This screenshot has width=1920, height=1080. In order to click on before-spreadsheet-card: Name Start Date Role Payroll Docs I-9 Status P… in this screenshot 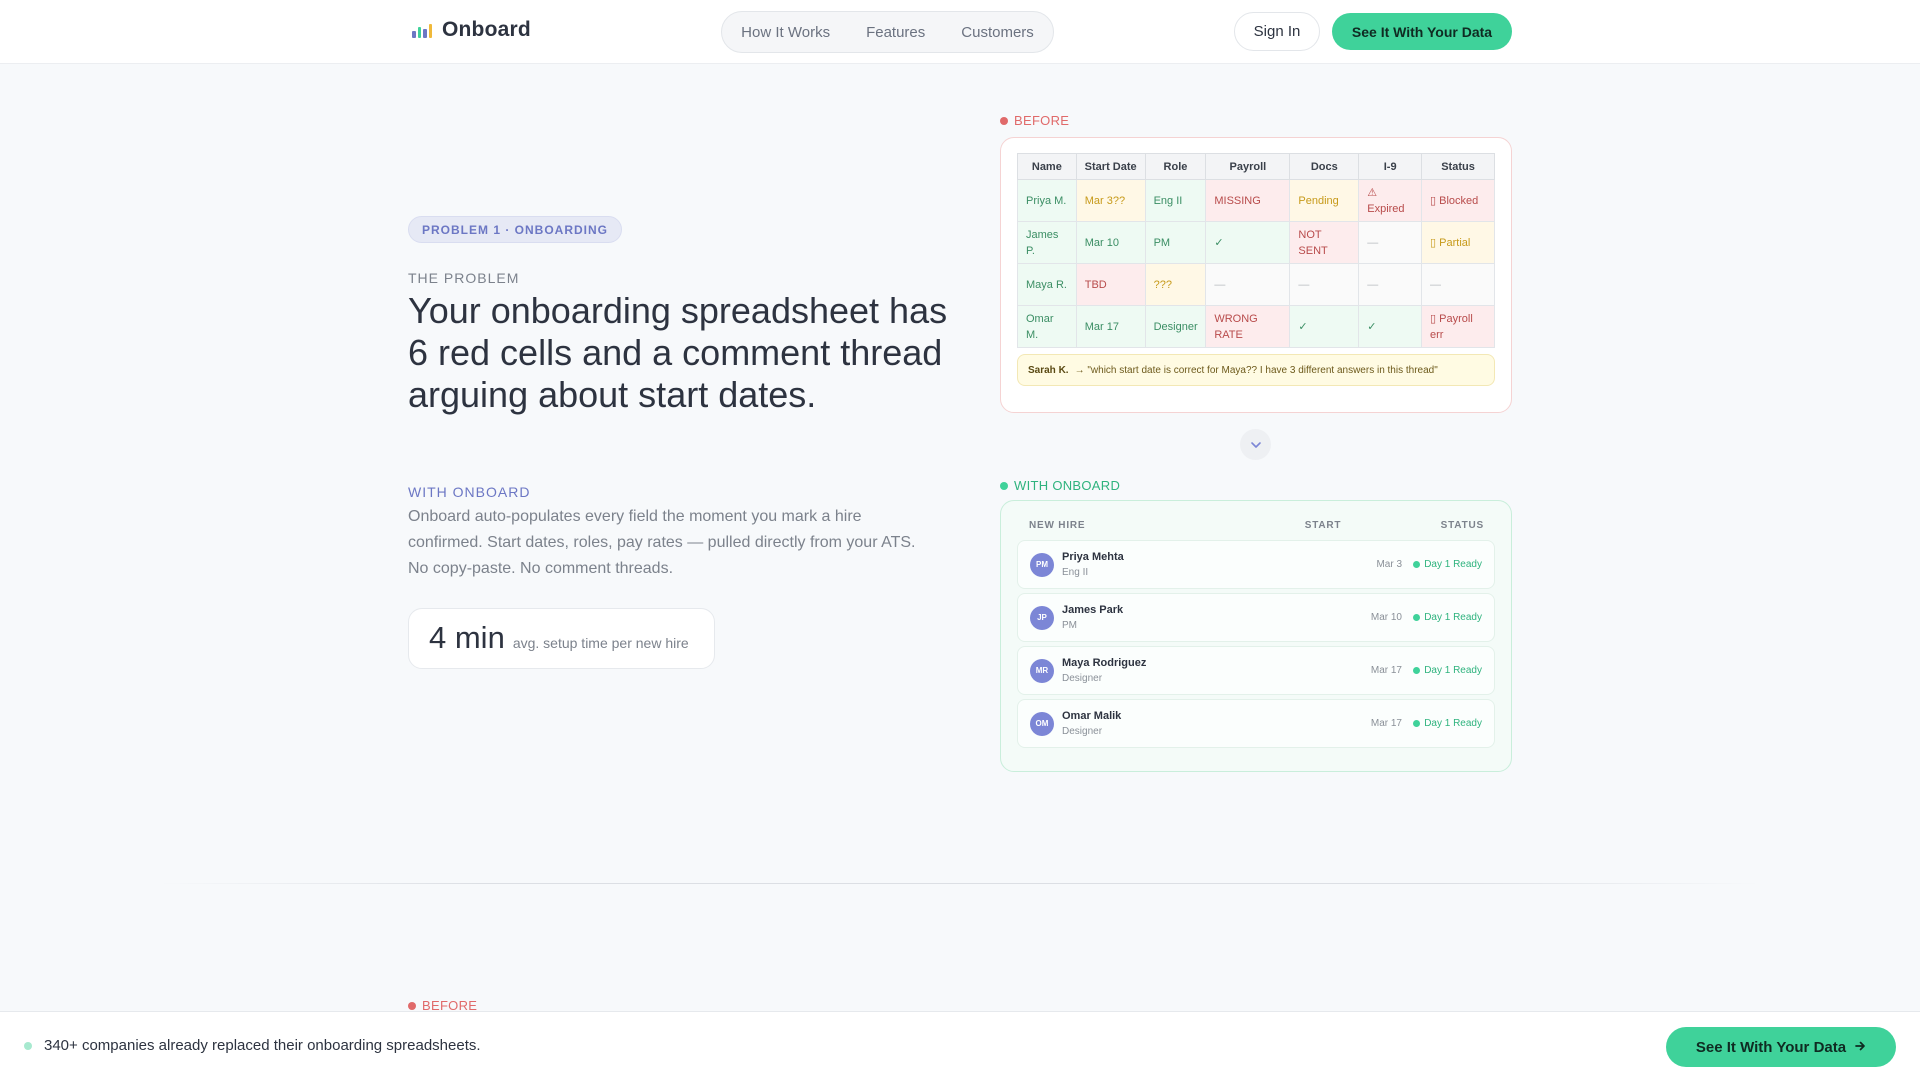, I will do `click(1256, 275)`.